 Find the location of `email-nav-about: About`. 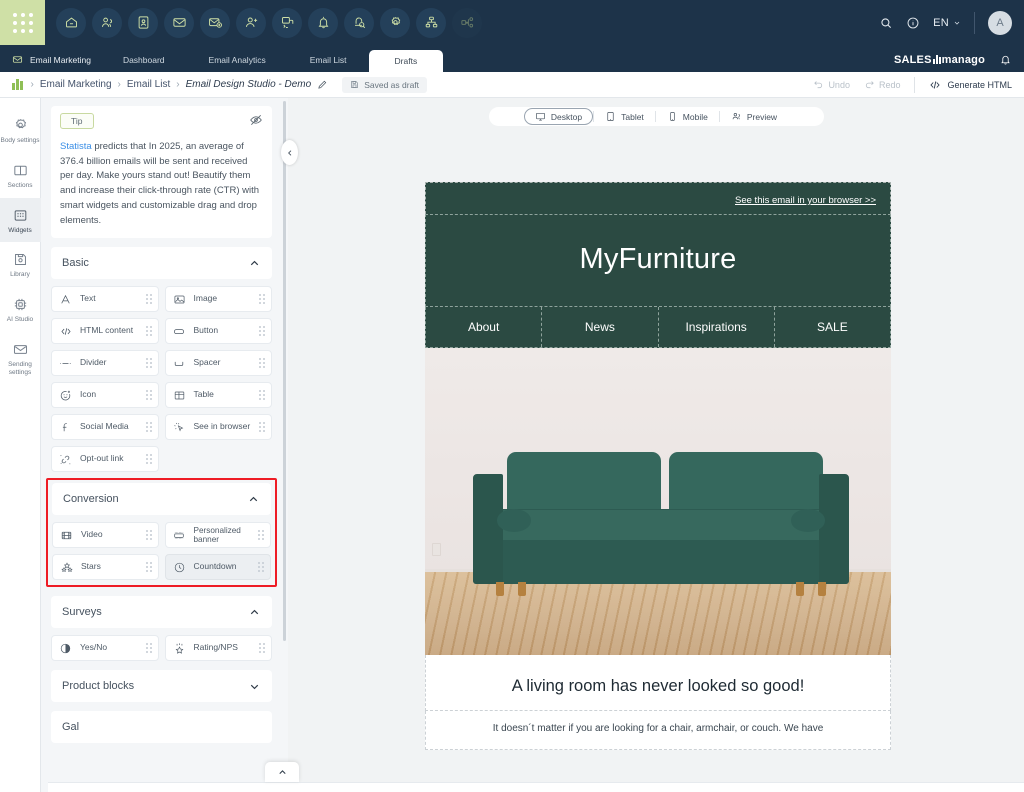

email-nav-about: About is located at coordinates (484, 327).